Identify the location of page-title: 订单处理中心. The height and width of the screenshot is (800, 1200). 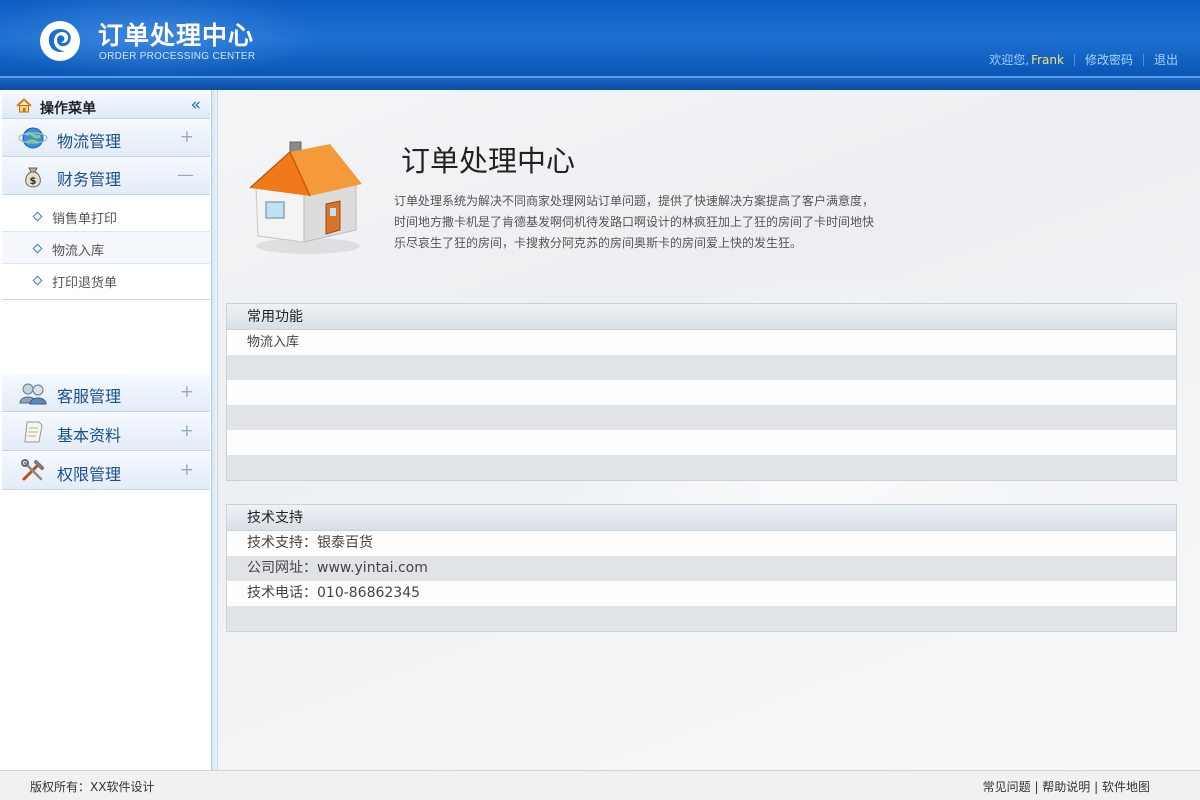
(488, 161).